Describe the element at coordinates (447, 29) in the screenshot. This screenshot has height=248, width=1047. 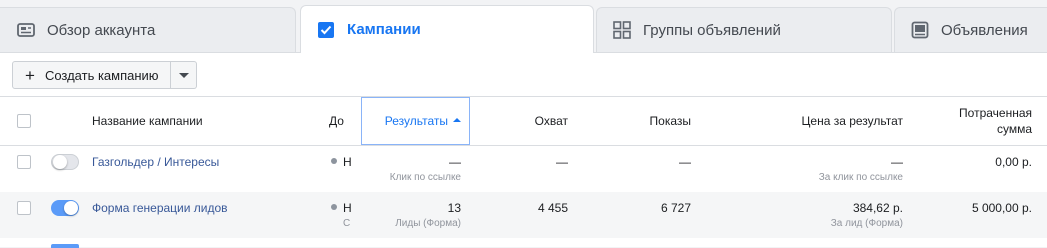
I see `tab-campaigns: Кампании` at that location.